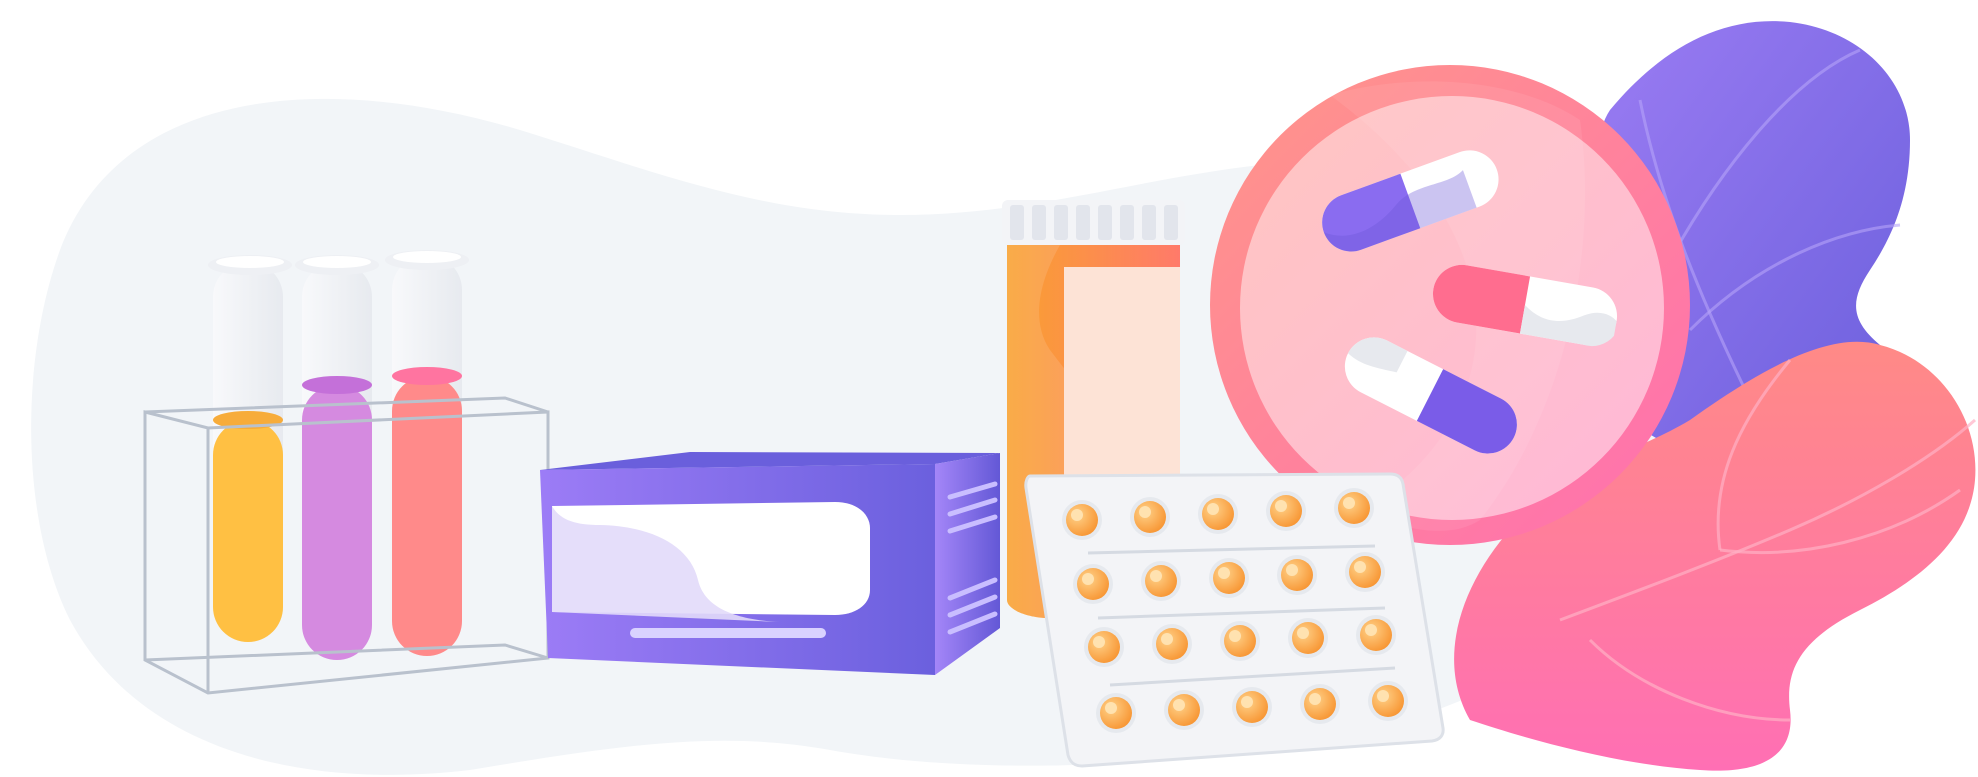  Describe the element at coordinates (770, 563) in the screenshot. I see `medicine-box` at that location.